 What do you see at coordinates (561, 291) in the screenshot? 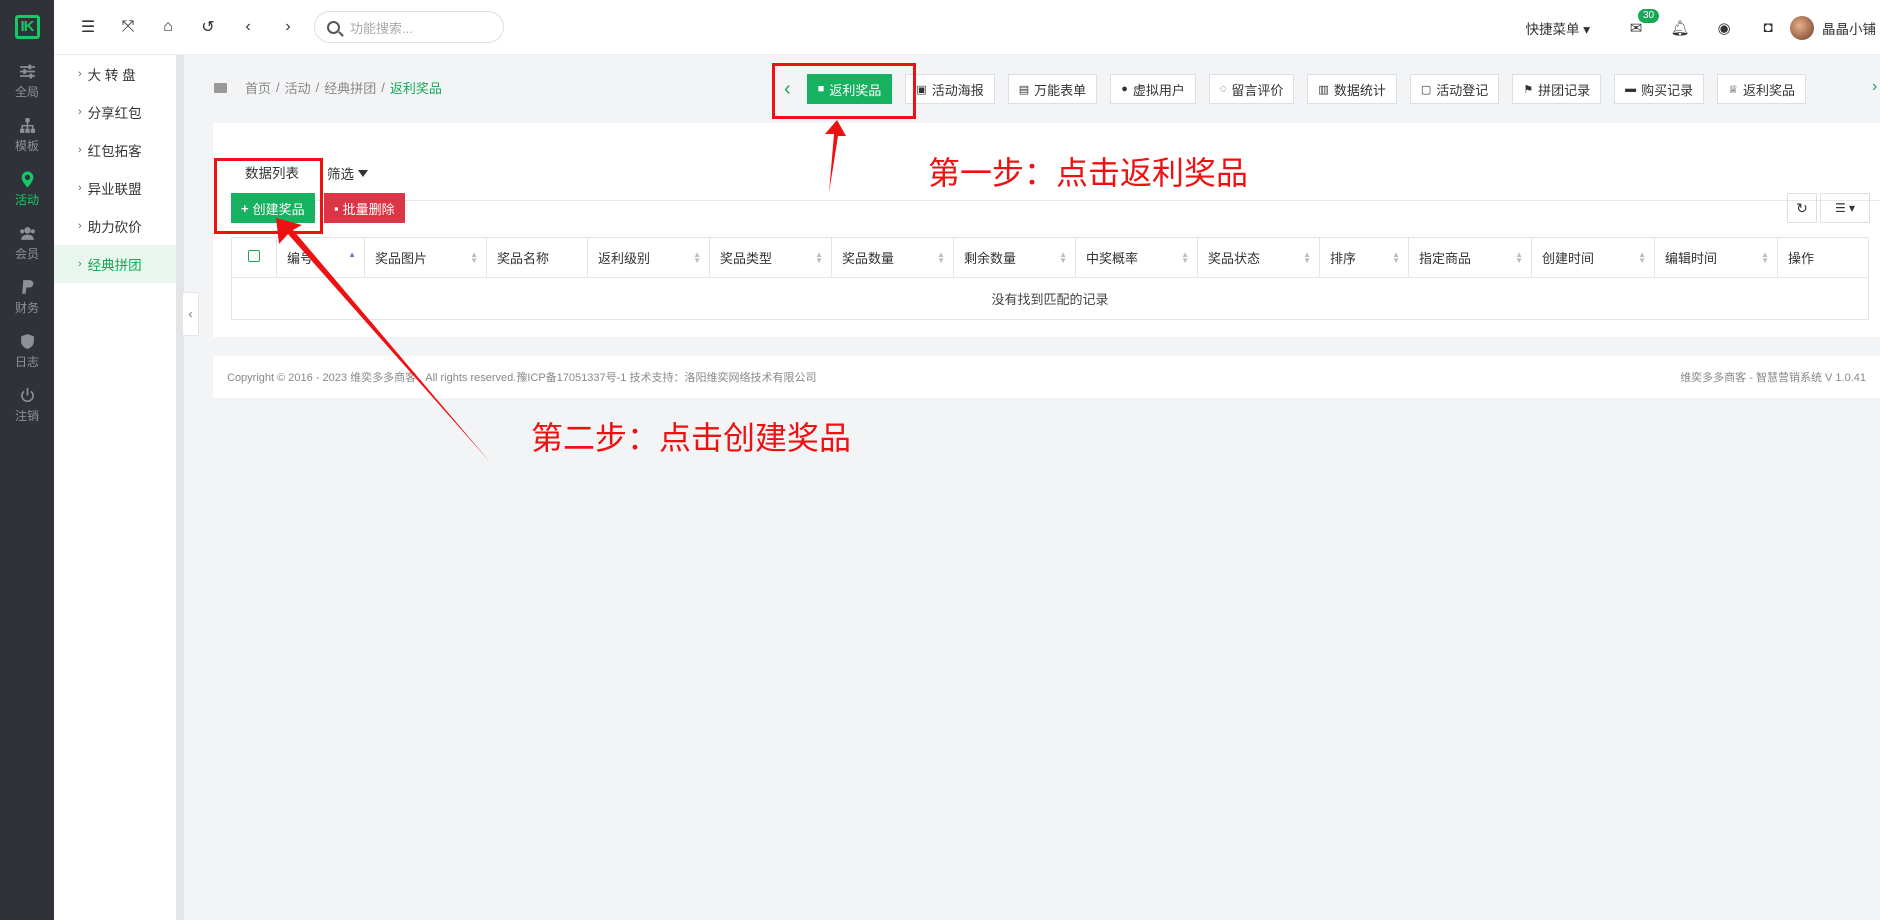
I see `annotation-arrows` at bounding box center [561, 291].